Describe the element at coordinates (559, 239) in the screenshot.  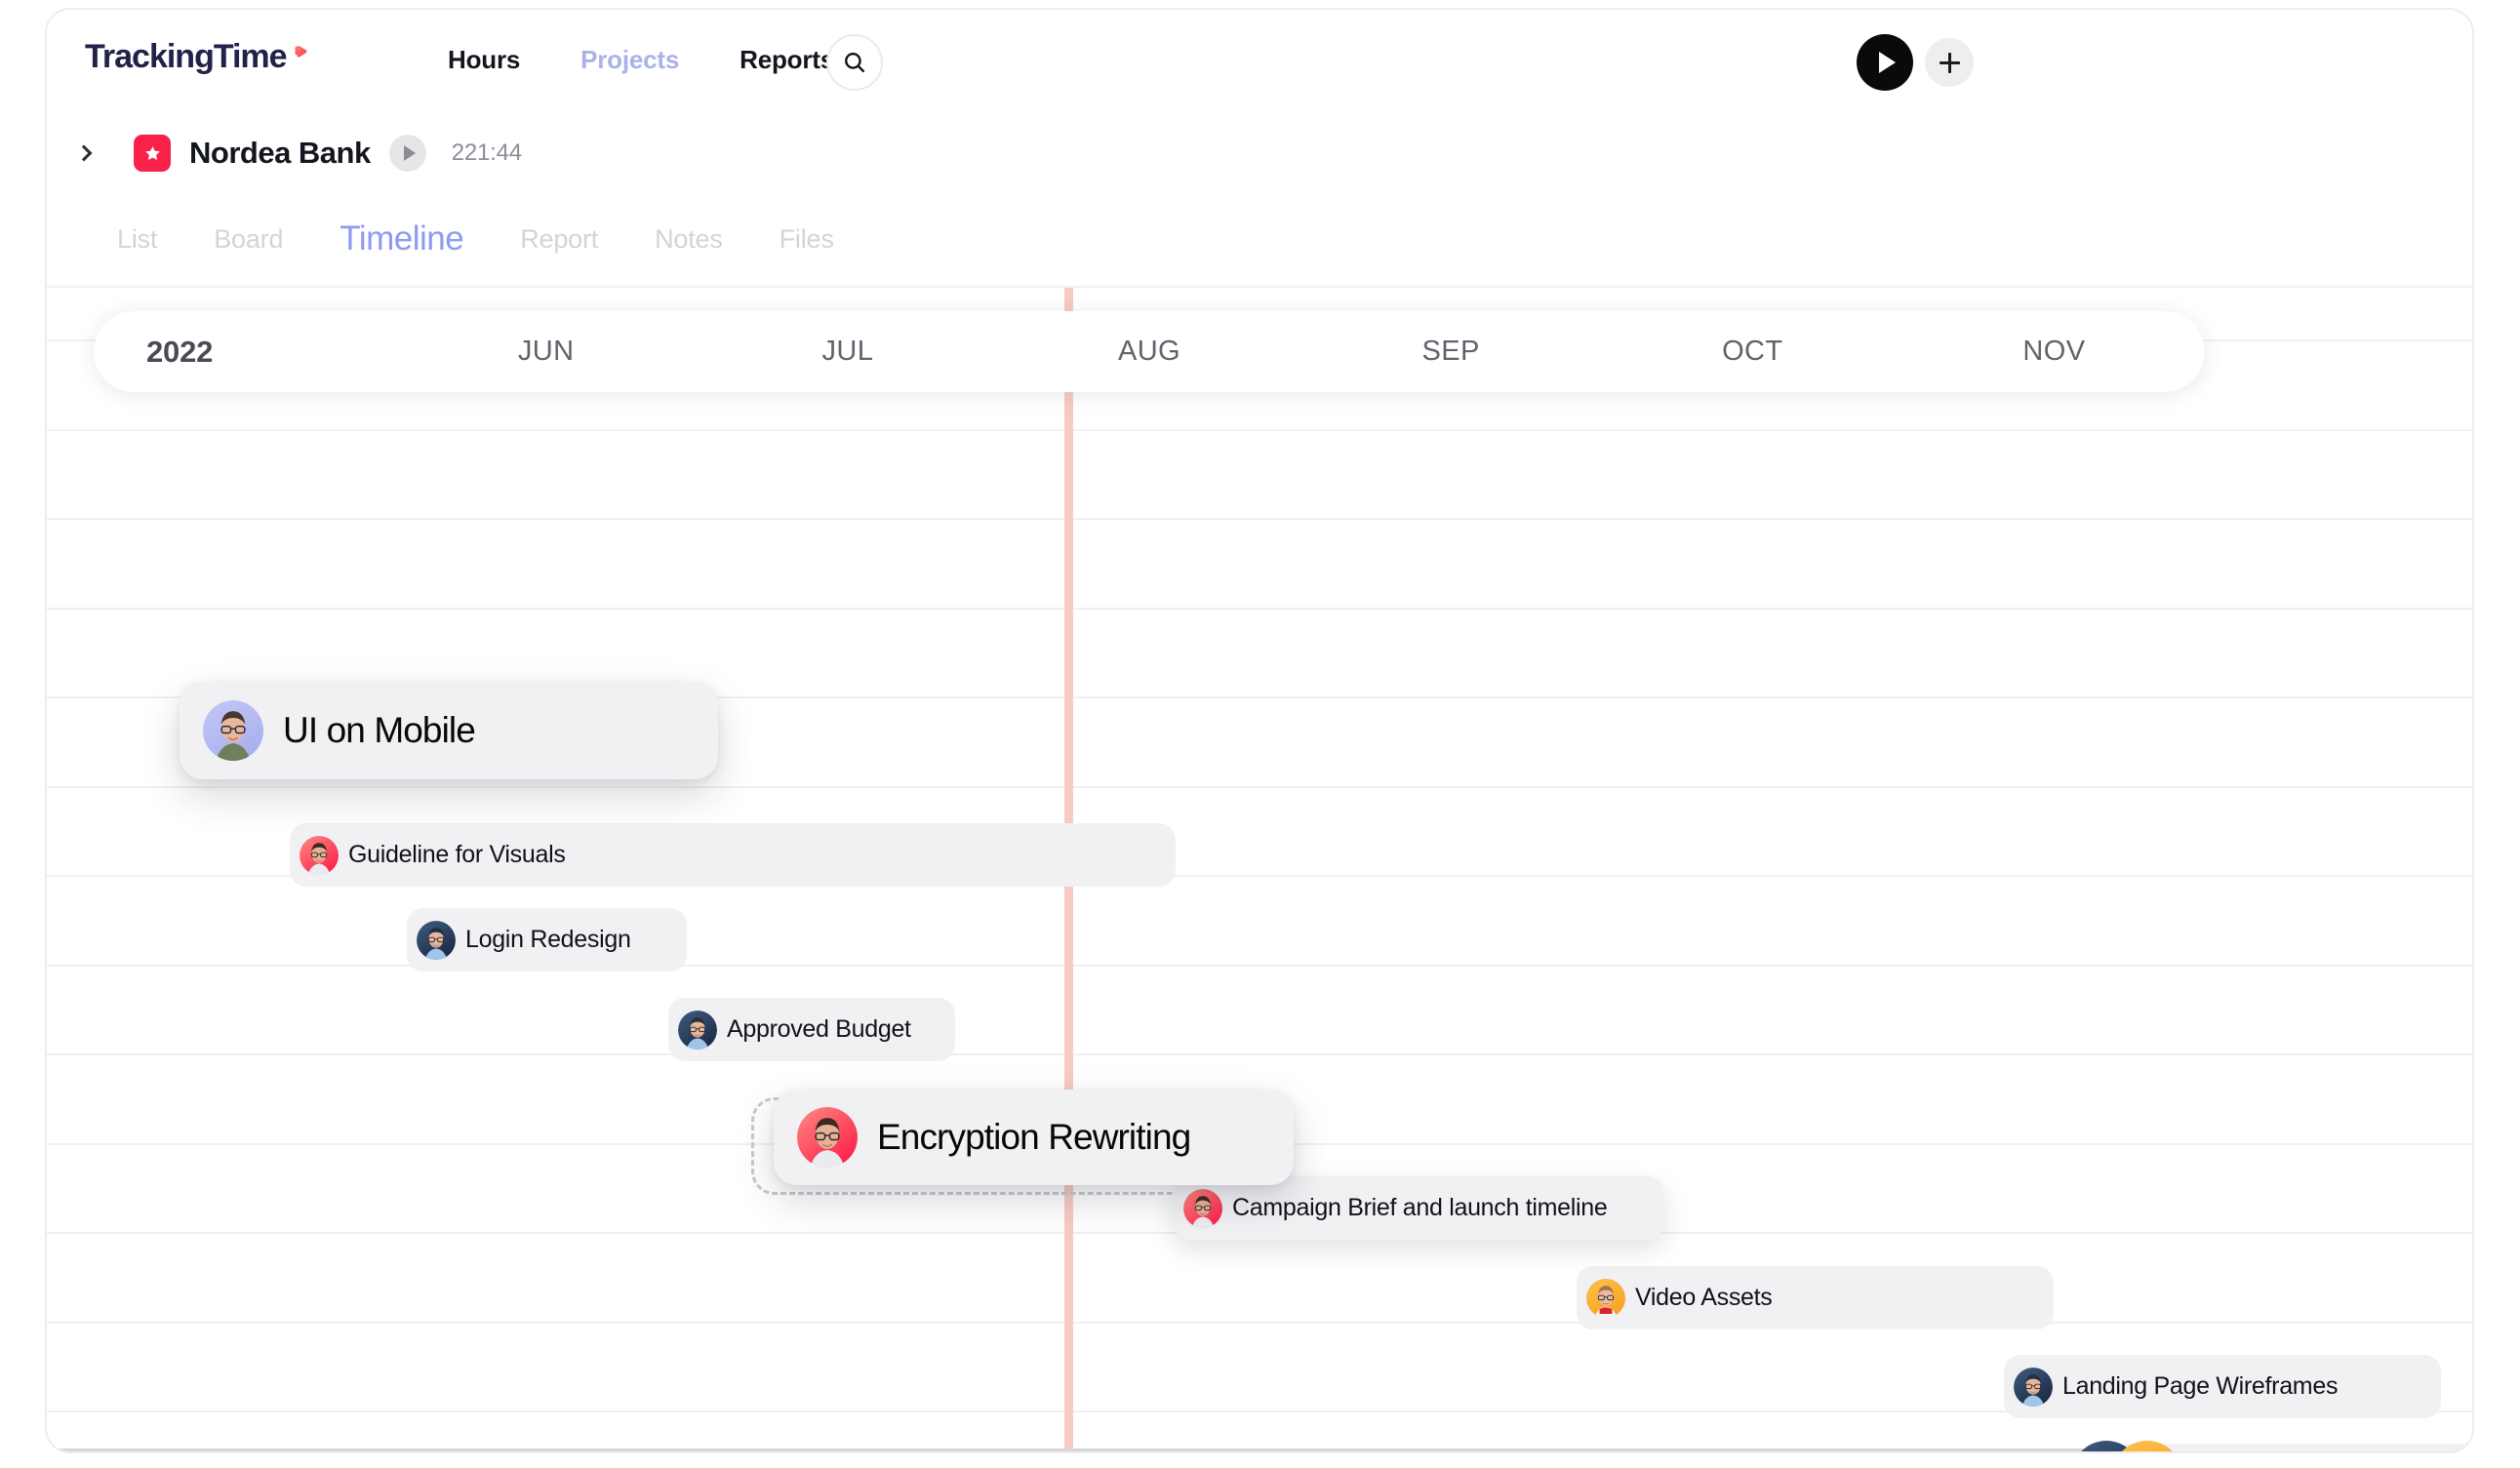
I see `tab-report: Report` at that location.